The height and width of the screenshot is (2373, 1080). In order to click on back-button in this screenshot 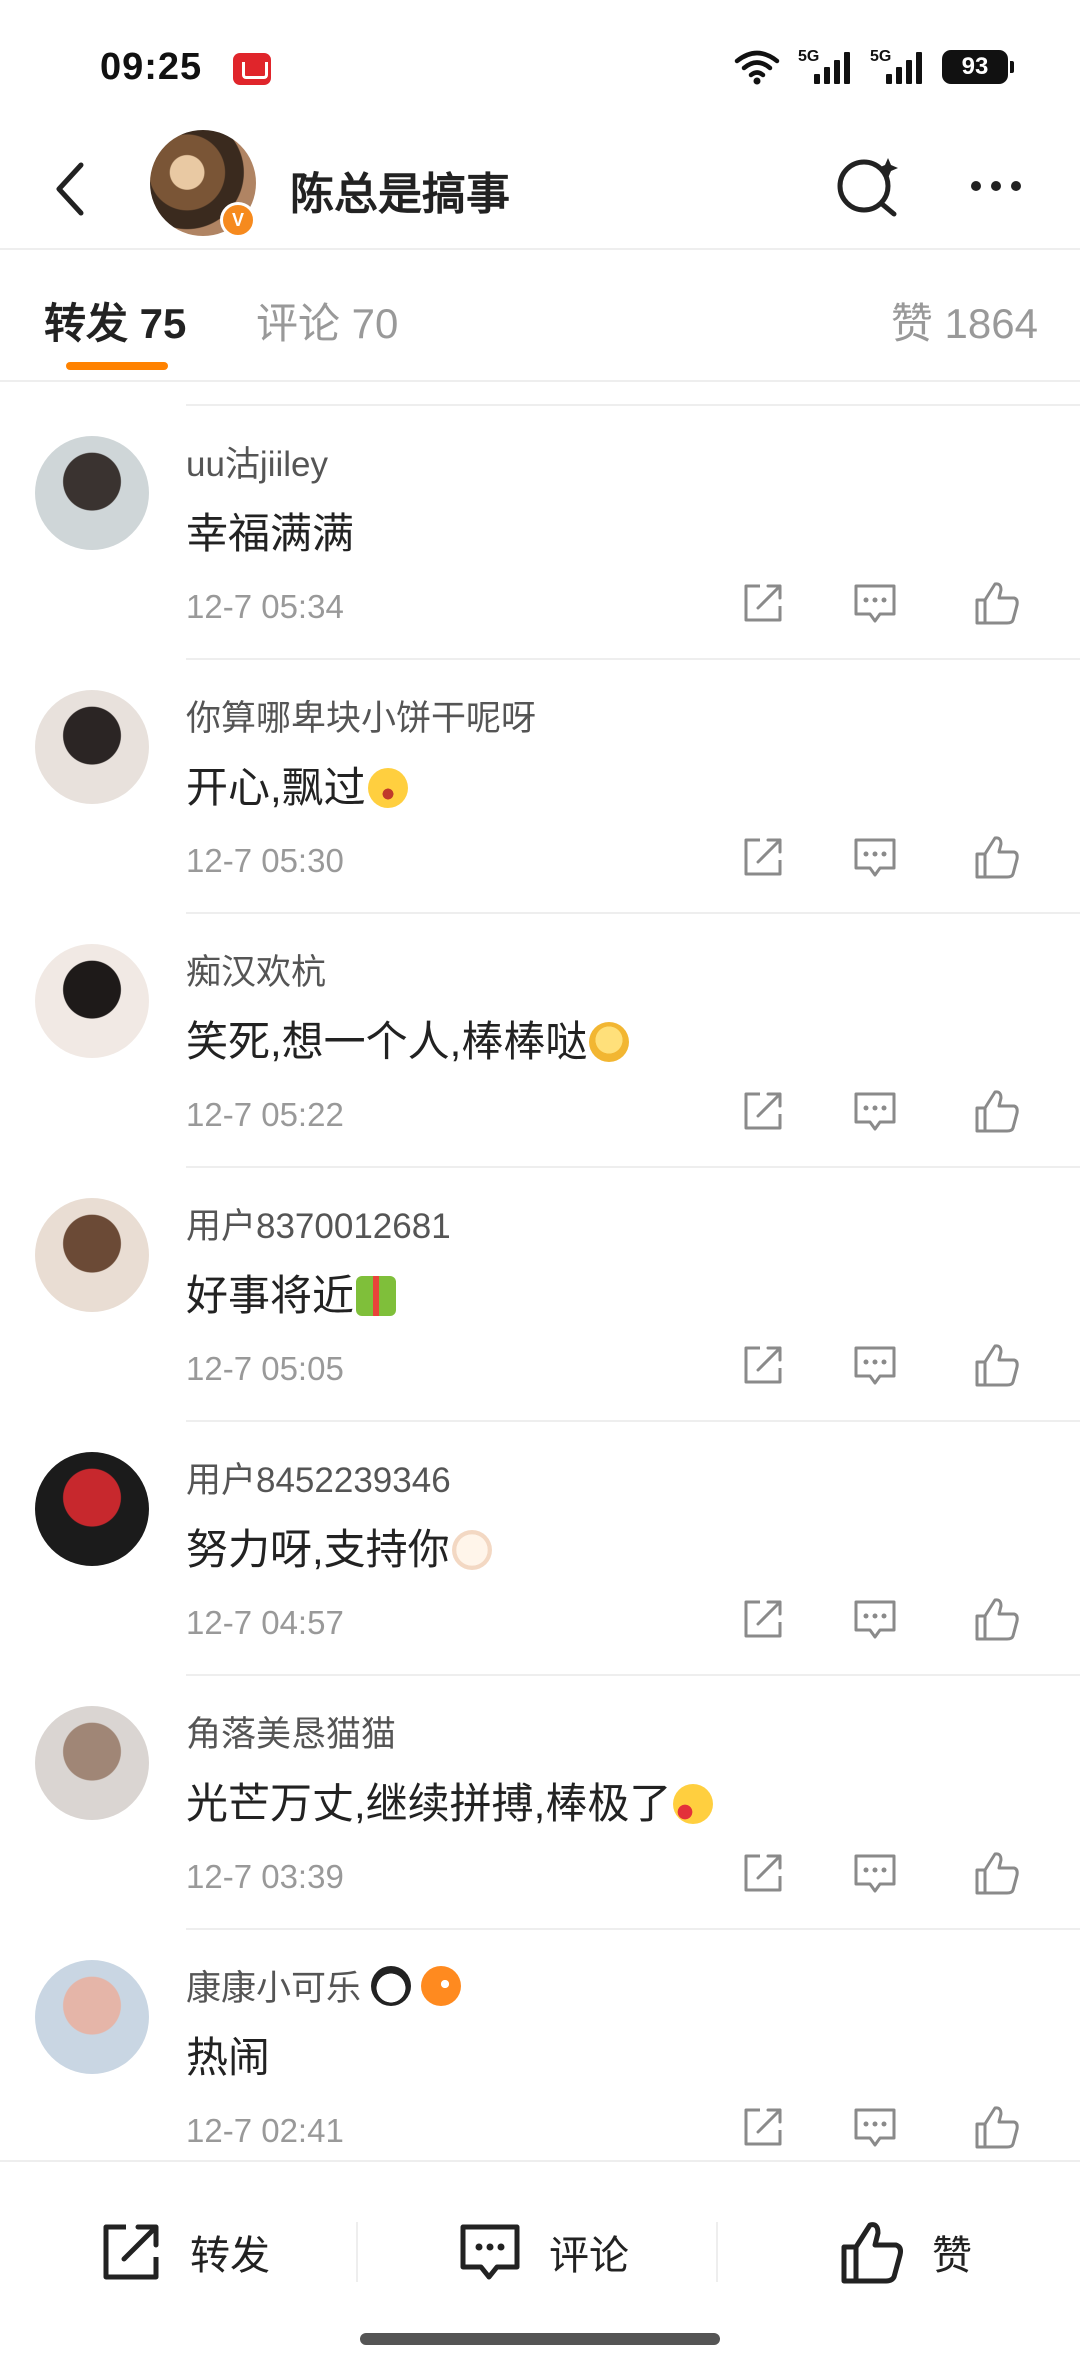, I will do `click(71, 189)`.